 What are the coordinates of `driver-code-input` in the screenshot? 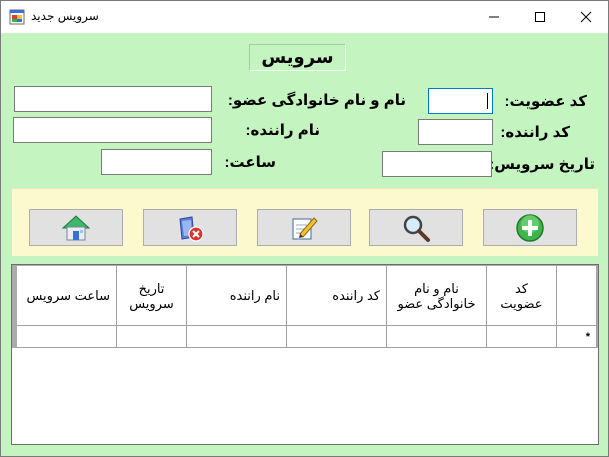 It's located at (455, 132).